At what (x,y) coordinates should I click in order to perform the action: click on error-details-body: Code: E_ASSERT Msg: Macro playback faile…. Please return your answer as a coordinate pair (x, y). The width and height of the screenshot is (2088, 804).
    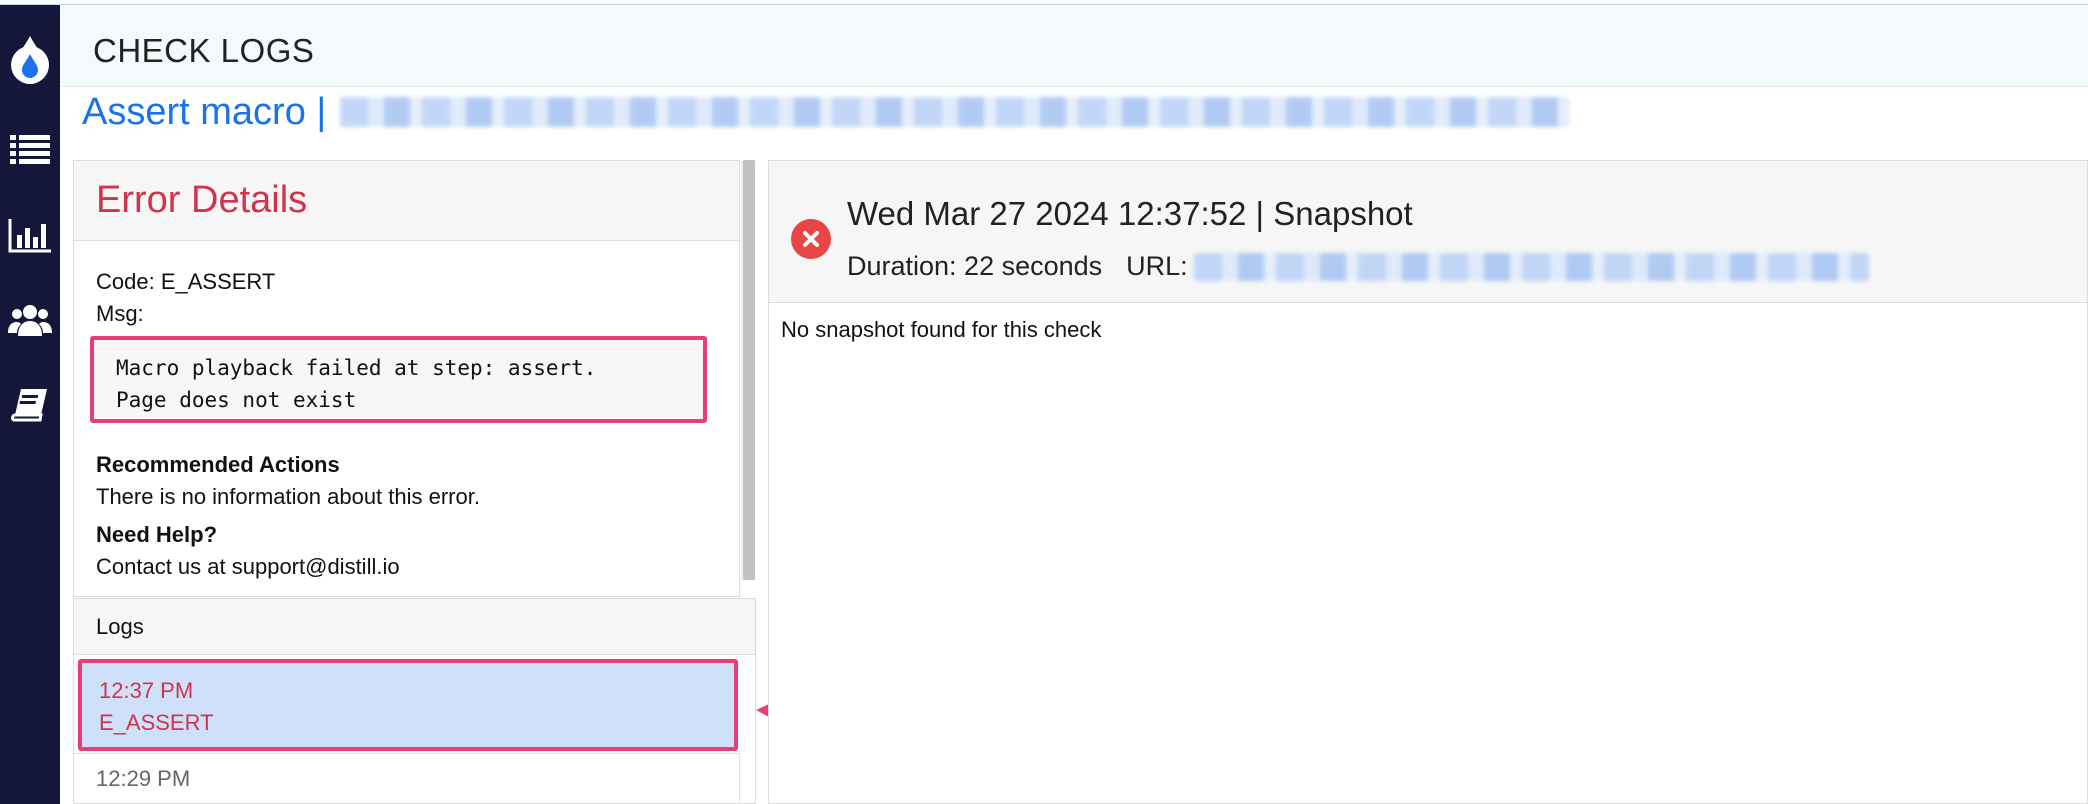
    Looking at the image, I should click on (406, 412).